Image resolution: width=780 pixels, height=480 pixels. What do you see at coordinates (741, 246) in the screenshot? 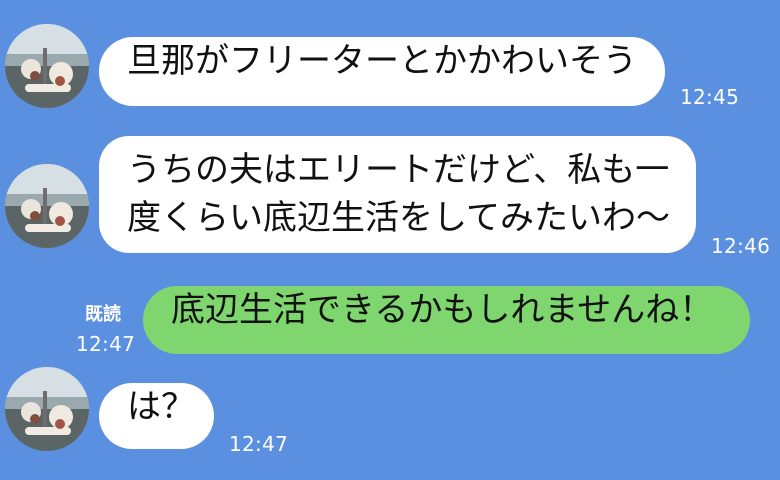
I see `message-timestamp: 12:46` at bounding box center [741, 246].